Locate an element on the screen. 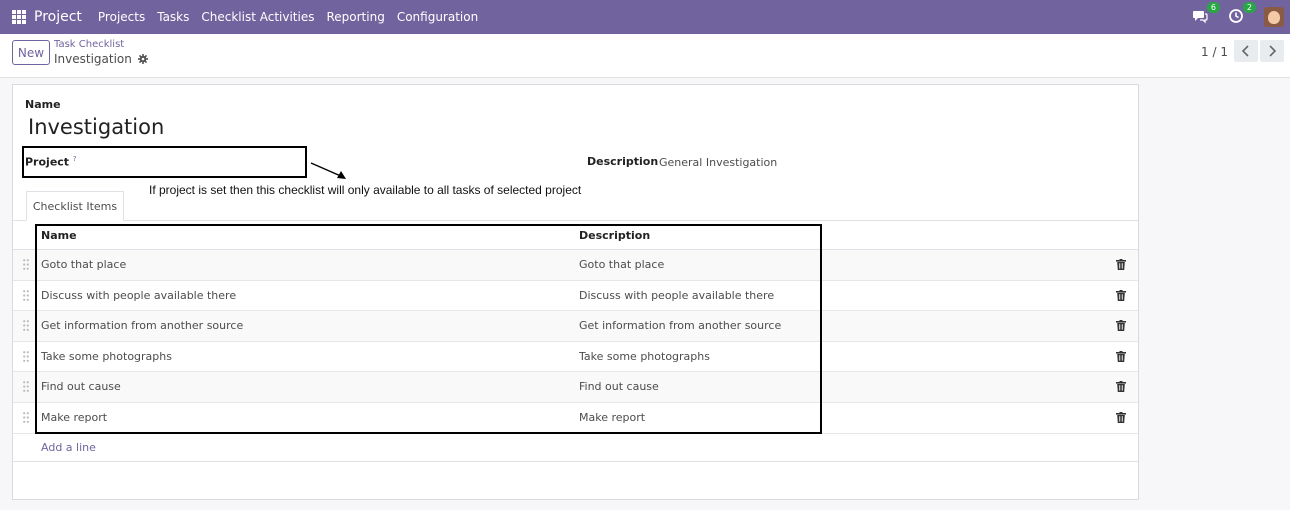 The height and width of the screenshot is (510, 1290). cell-name: Goto that place is located at coordinates (83, 264).